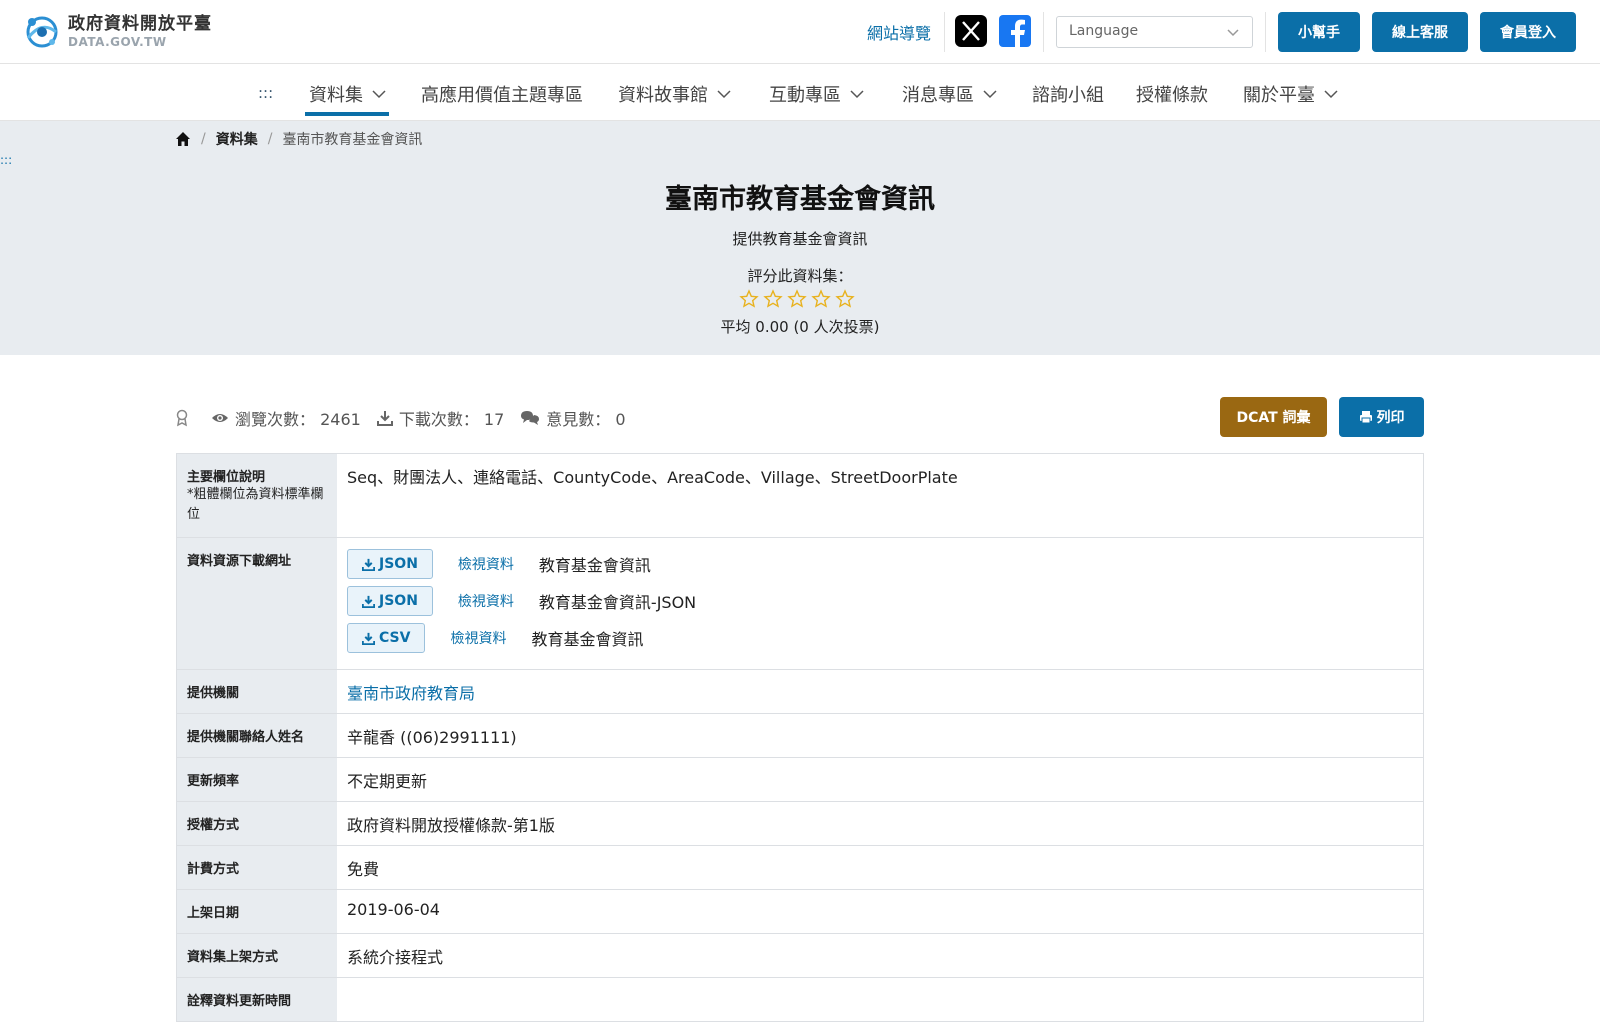  I want to click on nav-item-news: 消息專區, so click(950, 94).